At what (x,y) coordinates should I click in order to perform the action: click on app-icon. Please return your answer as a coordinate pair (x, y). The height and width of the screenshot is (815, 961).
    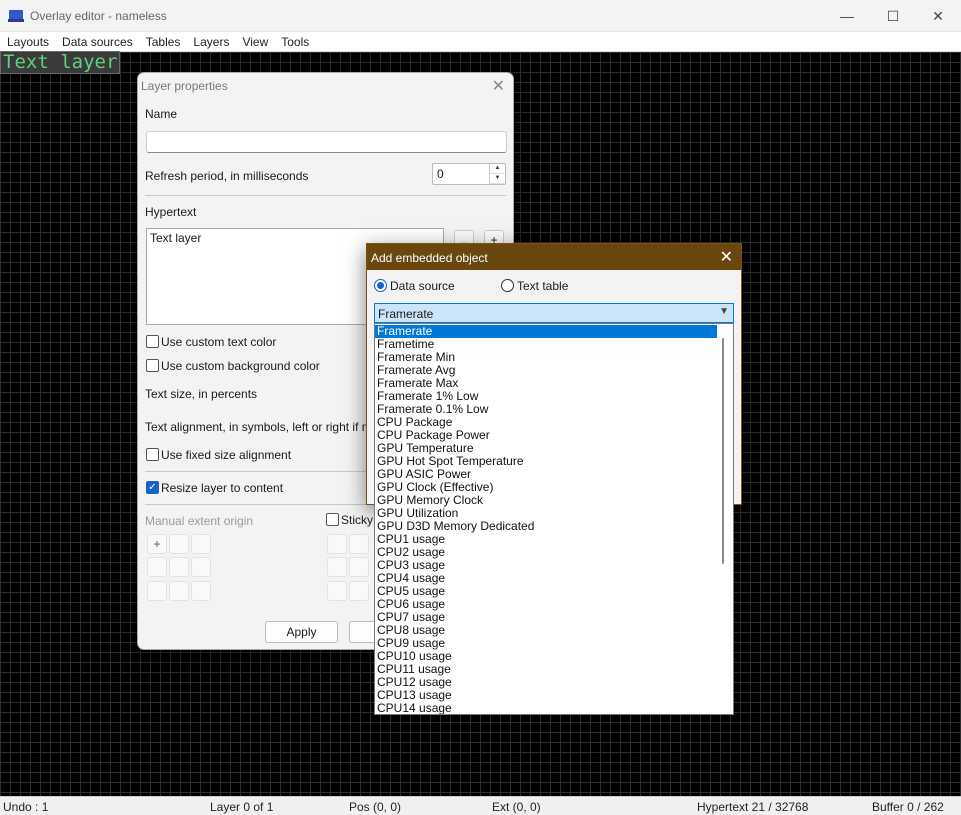
    Looking at the image, I should click on (16, 16).